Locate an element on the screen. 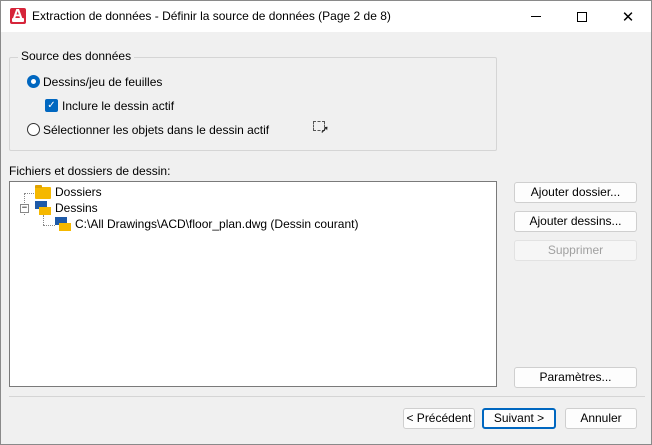 This screenshot has height=445, width=652. drawings-icon is located at coordinates (43, 208).